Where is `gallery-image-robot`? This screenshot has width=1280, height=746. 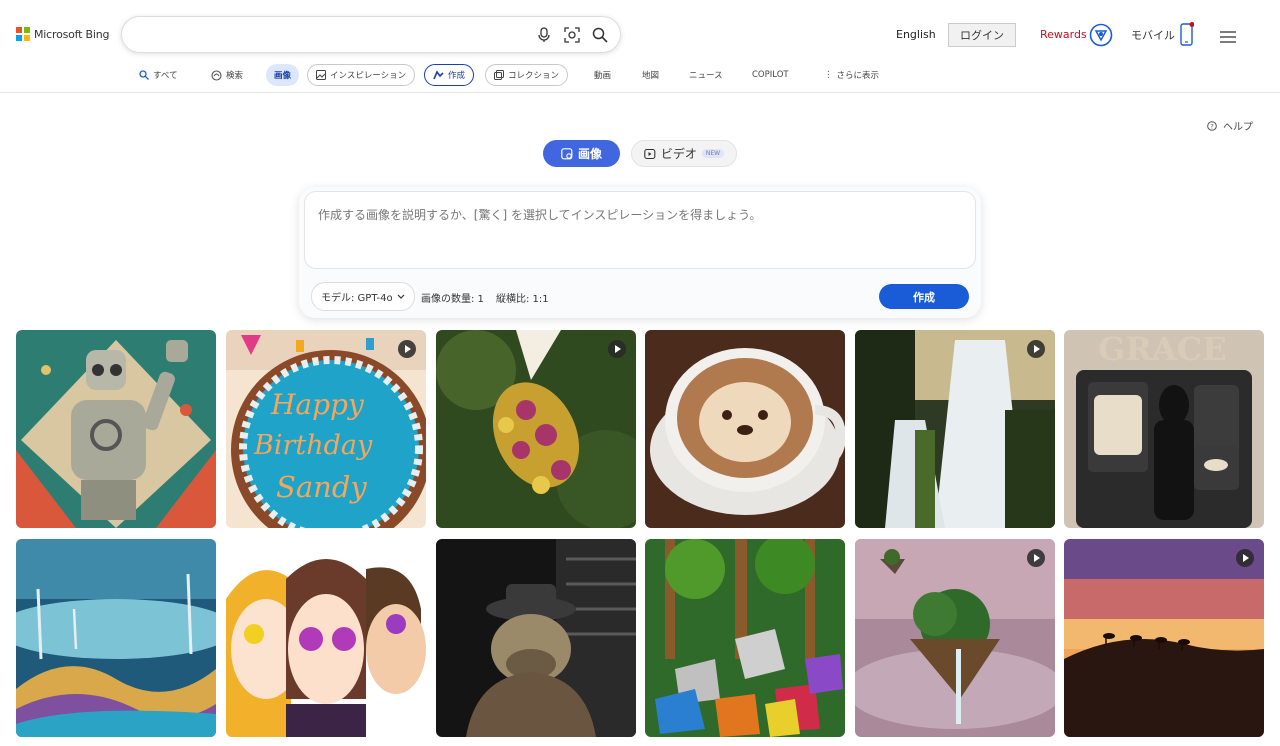
gallery-image-robot is located at coordinates (116, 429).